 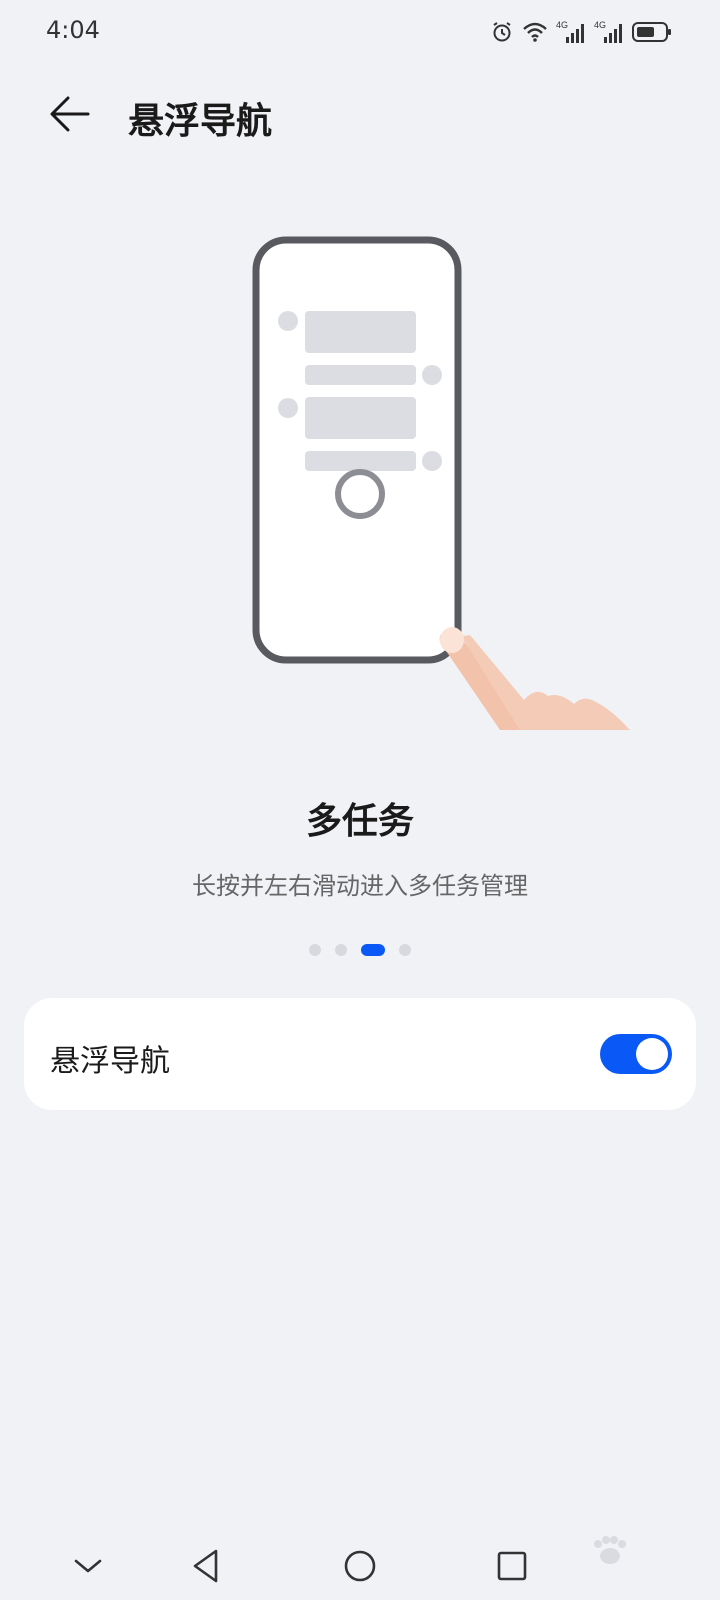 What do you see at coordinates (535, 32) in the screenshot?
I see `wifi-icon` at bounding box center [535, 32].